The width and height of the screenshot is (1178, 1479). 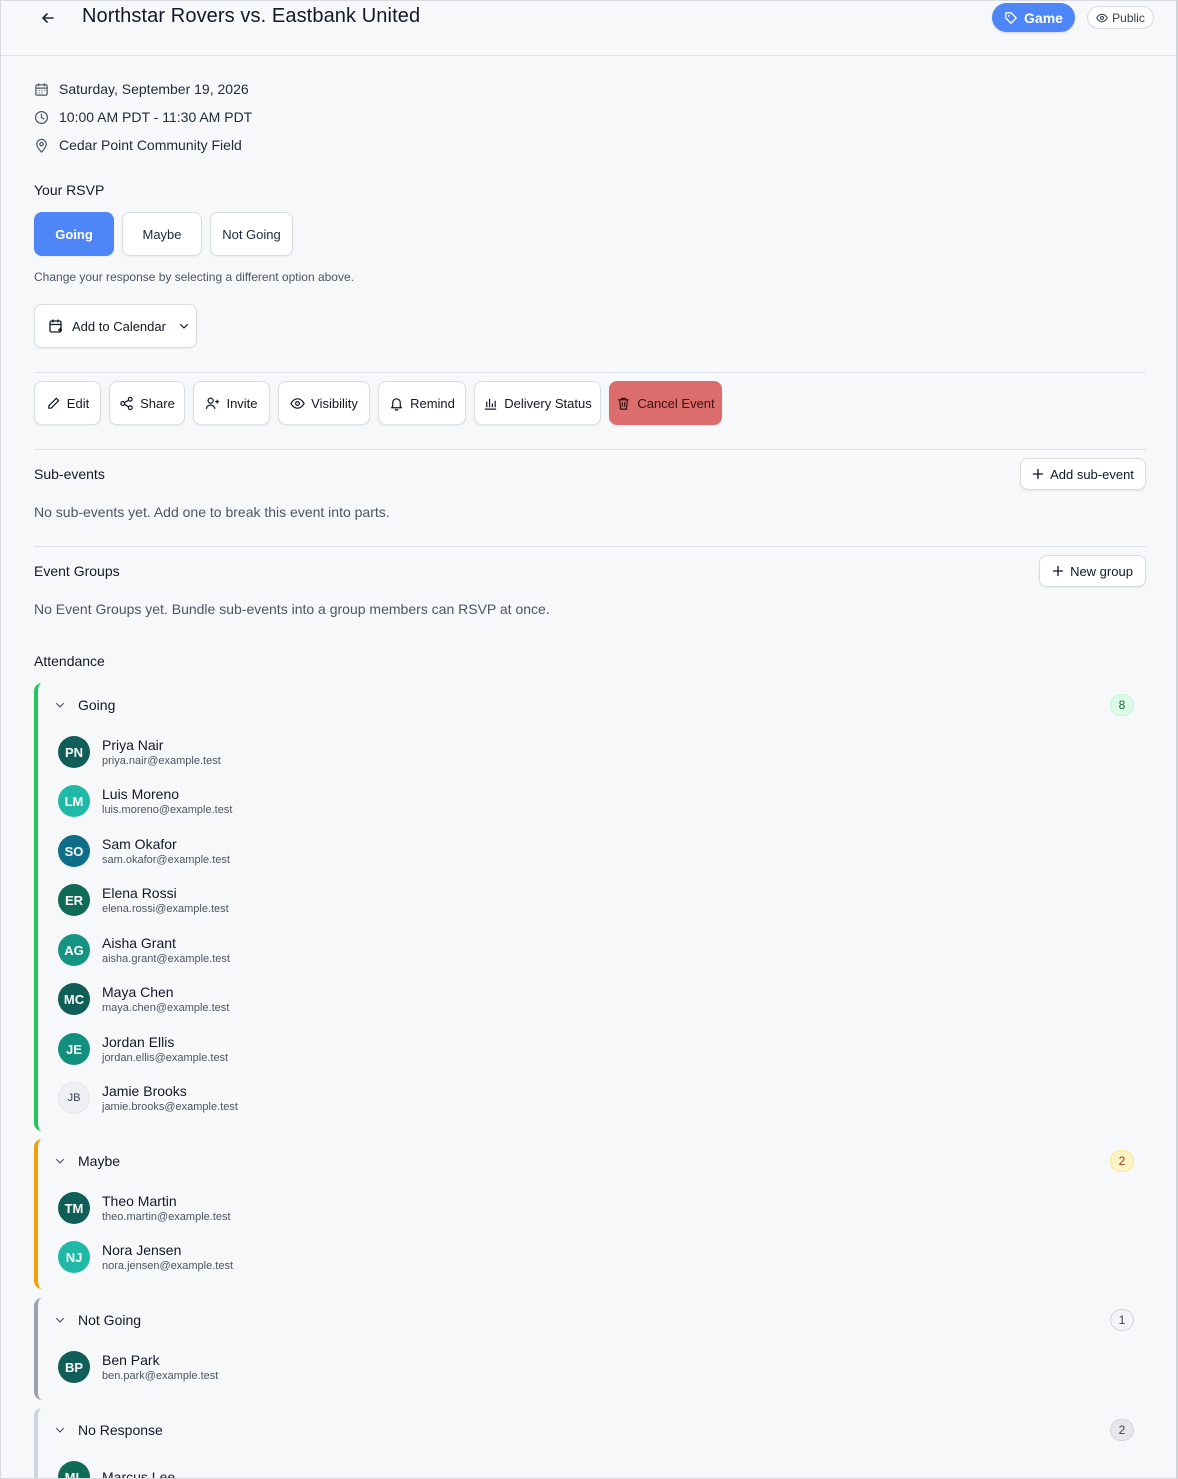 I want to click on page-title: Northstar Rovers vs. Eastbank United, so click(x=251, y=16).